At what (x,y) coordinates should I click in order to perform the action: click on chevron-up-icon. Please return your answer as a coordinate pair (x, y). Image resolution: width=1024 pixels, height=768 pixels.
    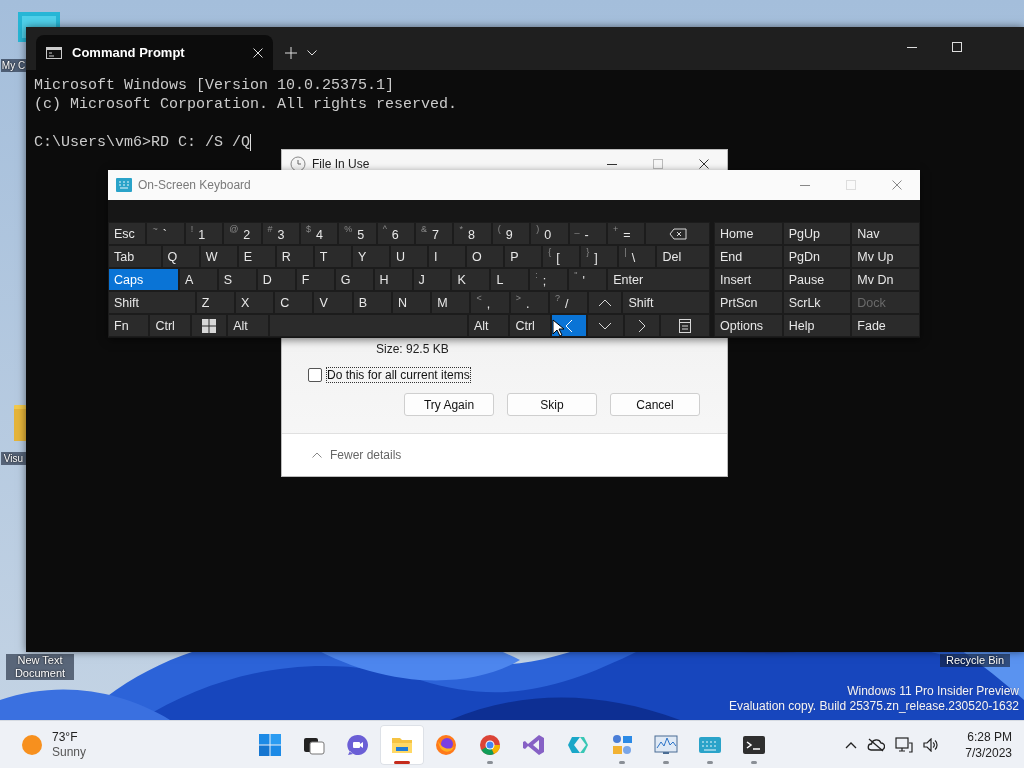
    Looking at the image, I should click on (851, 744).